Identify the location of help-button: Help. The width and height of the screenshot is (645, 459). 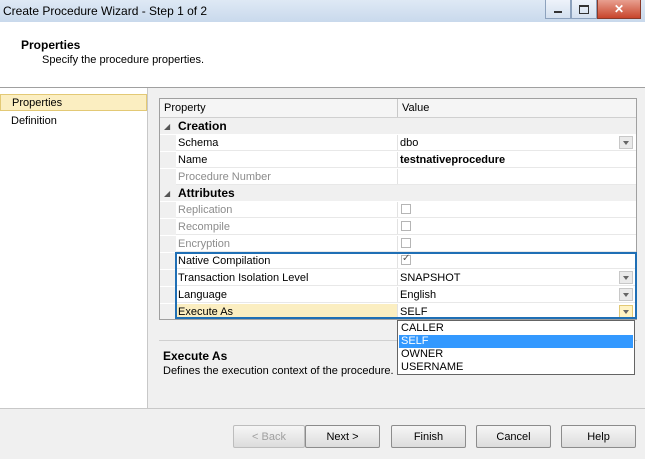
(598, 436).